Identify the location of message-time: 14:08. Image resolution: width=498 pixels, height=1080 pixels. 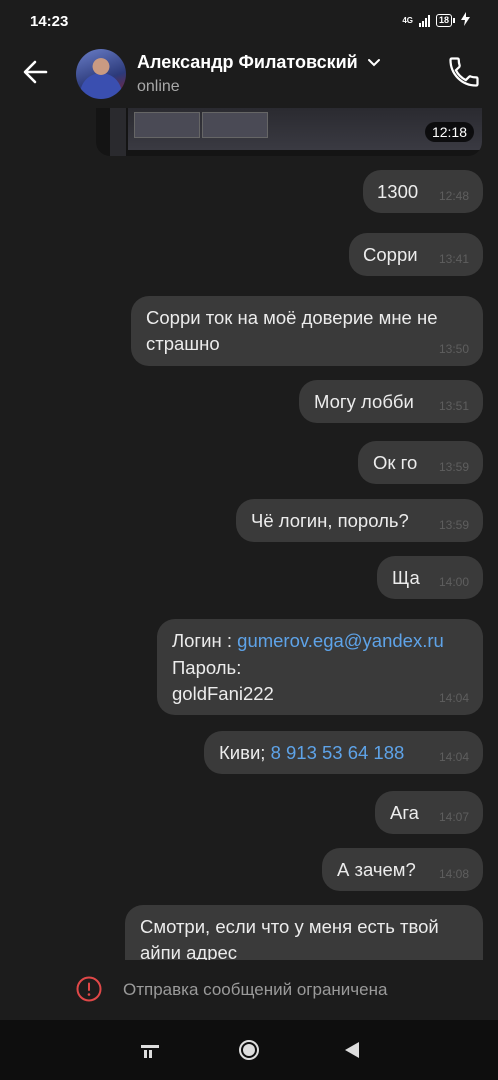
(453, 874).